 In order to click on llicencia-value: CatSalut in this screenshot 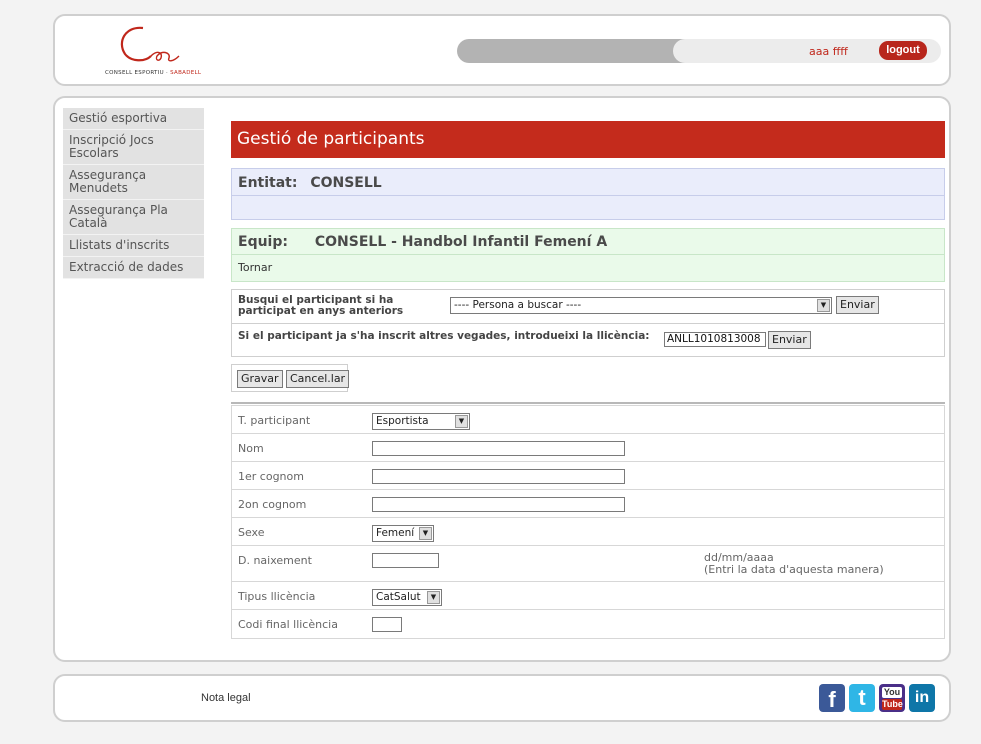, I will do `click(398, 597)`.